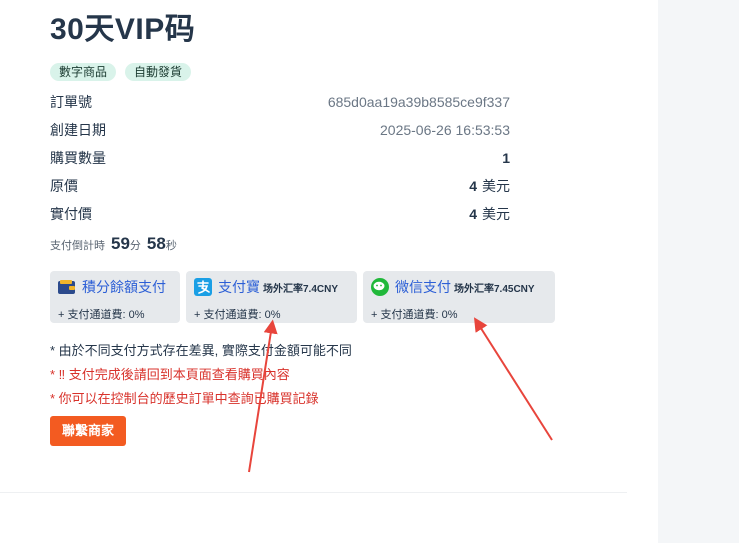 This screenshot has width=739, height=543. Describe the element at coordinates (170, 374) in the screenshot. I see `note-return-after-payment: * ‼ 支付完成後請回到本頁面查看購買內容` at that location.